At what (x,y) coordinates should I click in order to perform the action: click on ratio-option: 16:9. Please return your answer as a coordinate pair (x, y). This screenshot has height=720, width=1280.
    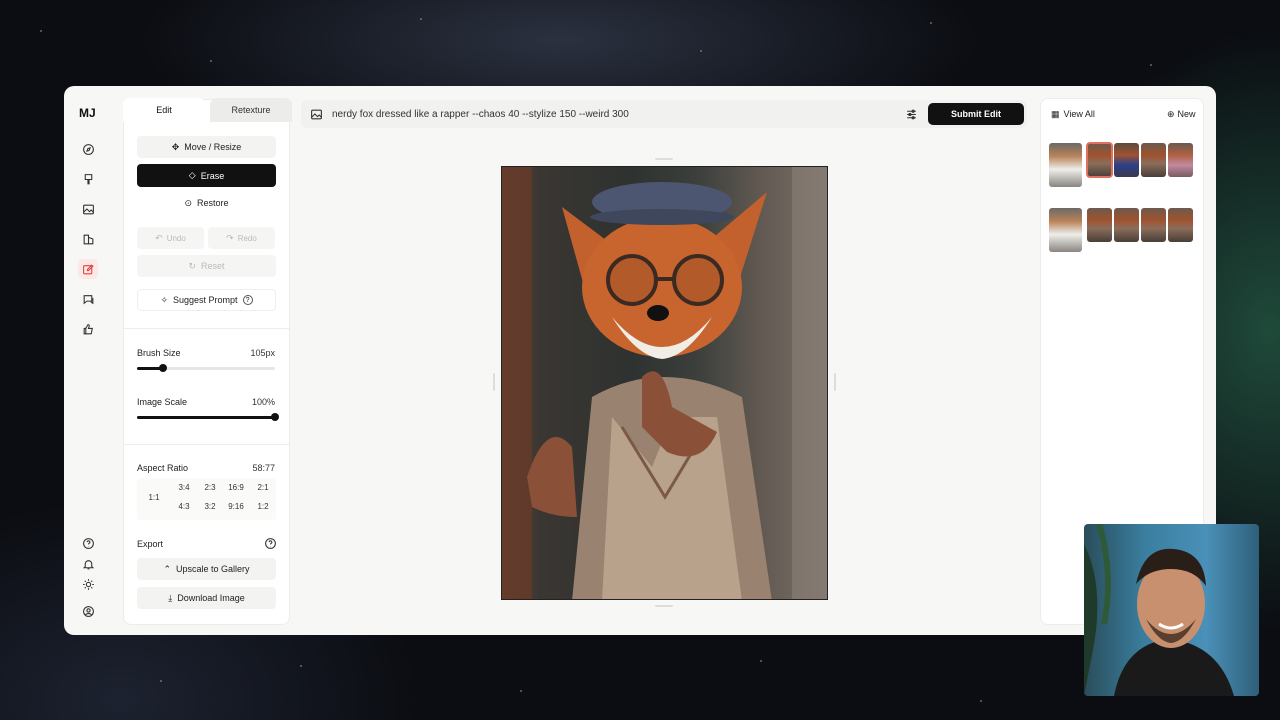
    Looking at the image, I should click on (236, 487).